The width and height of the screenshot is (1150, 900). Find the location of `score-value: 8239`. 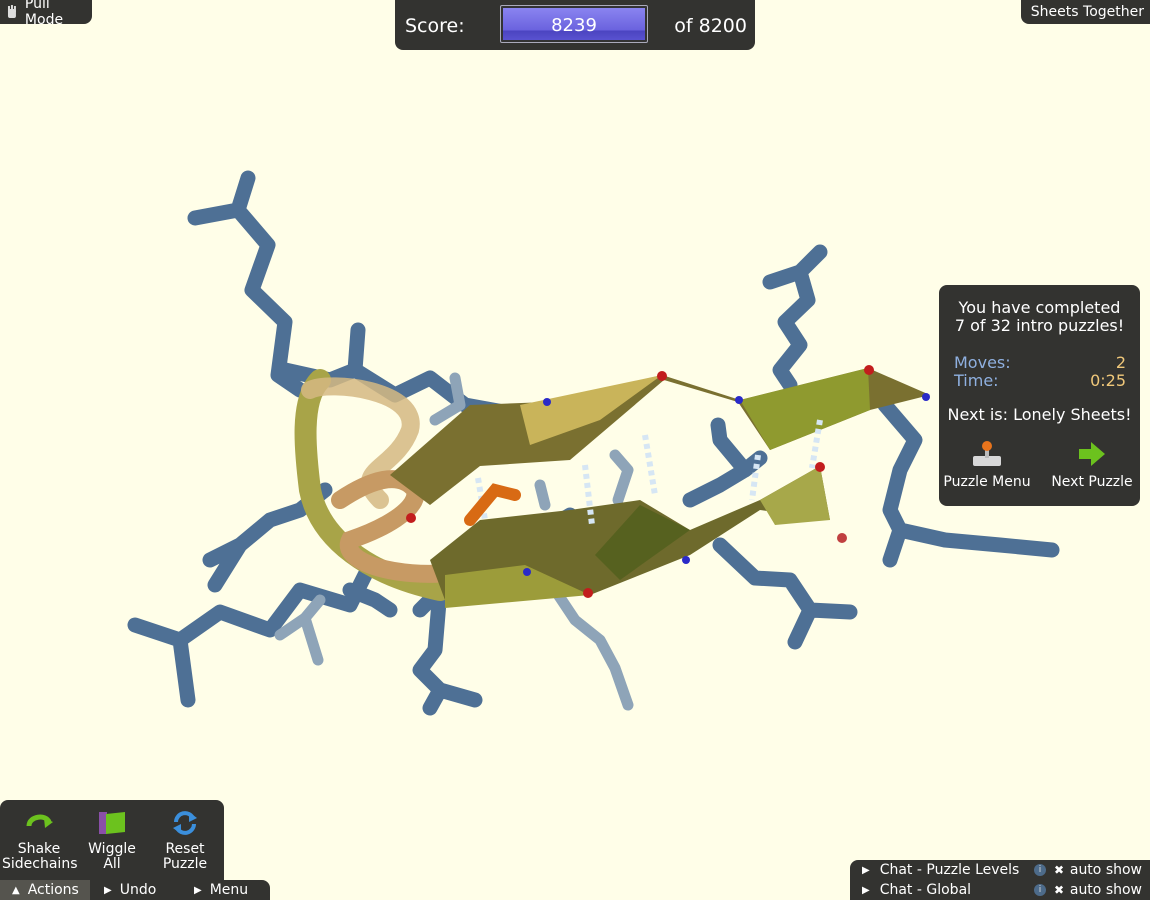

score-value: 8239 is located at coordinates (574, 25).